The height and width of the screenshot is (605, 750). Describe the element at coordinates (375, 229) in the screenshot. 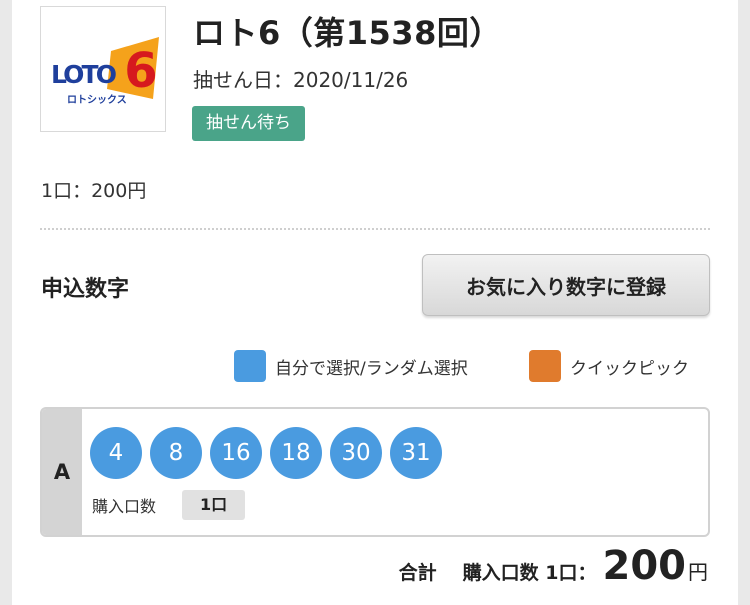

I see `divider` at that location.